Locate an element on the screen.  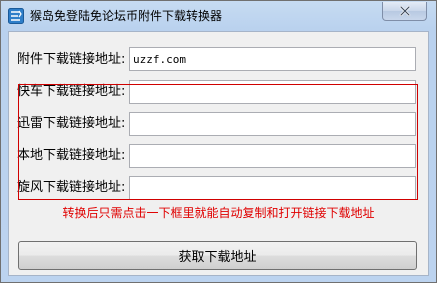
thunder-link-label: 迅雷下载链接地址: is located at coordinates (71, 123).